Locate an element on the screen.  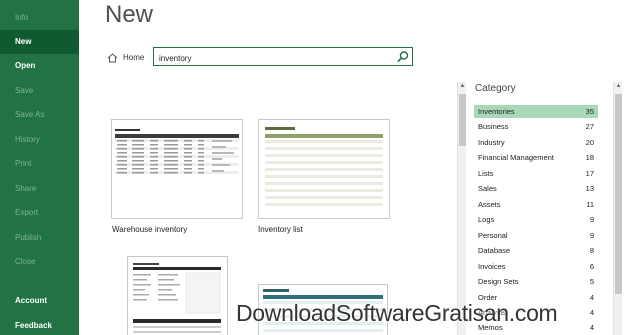
category-count: 6 is located at coordinates (591, 266).